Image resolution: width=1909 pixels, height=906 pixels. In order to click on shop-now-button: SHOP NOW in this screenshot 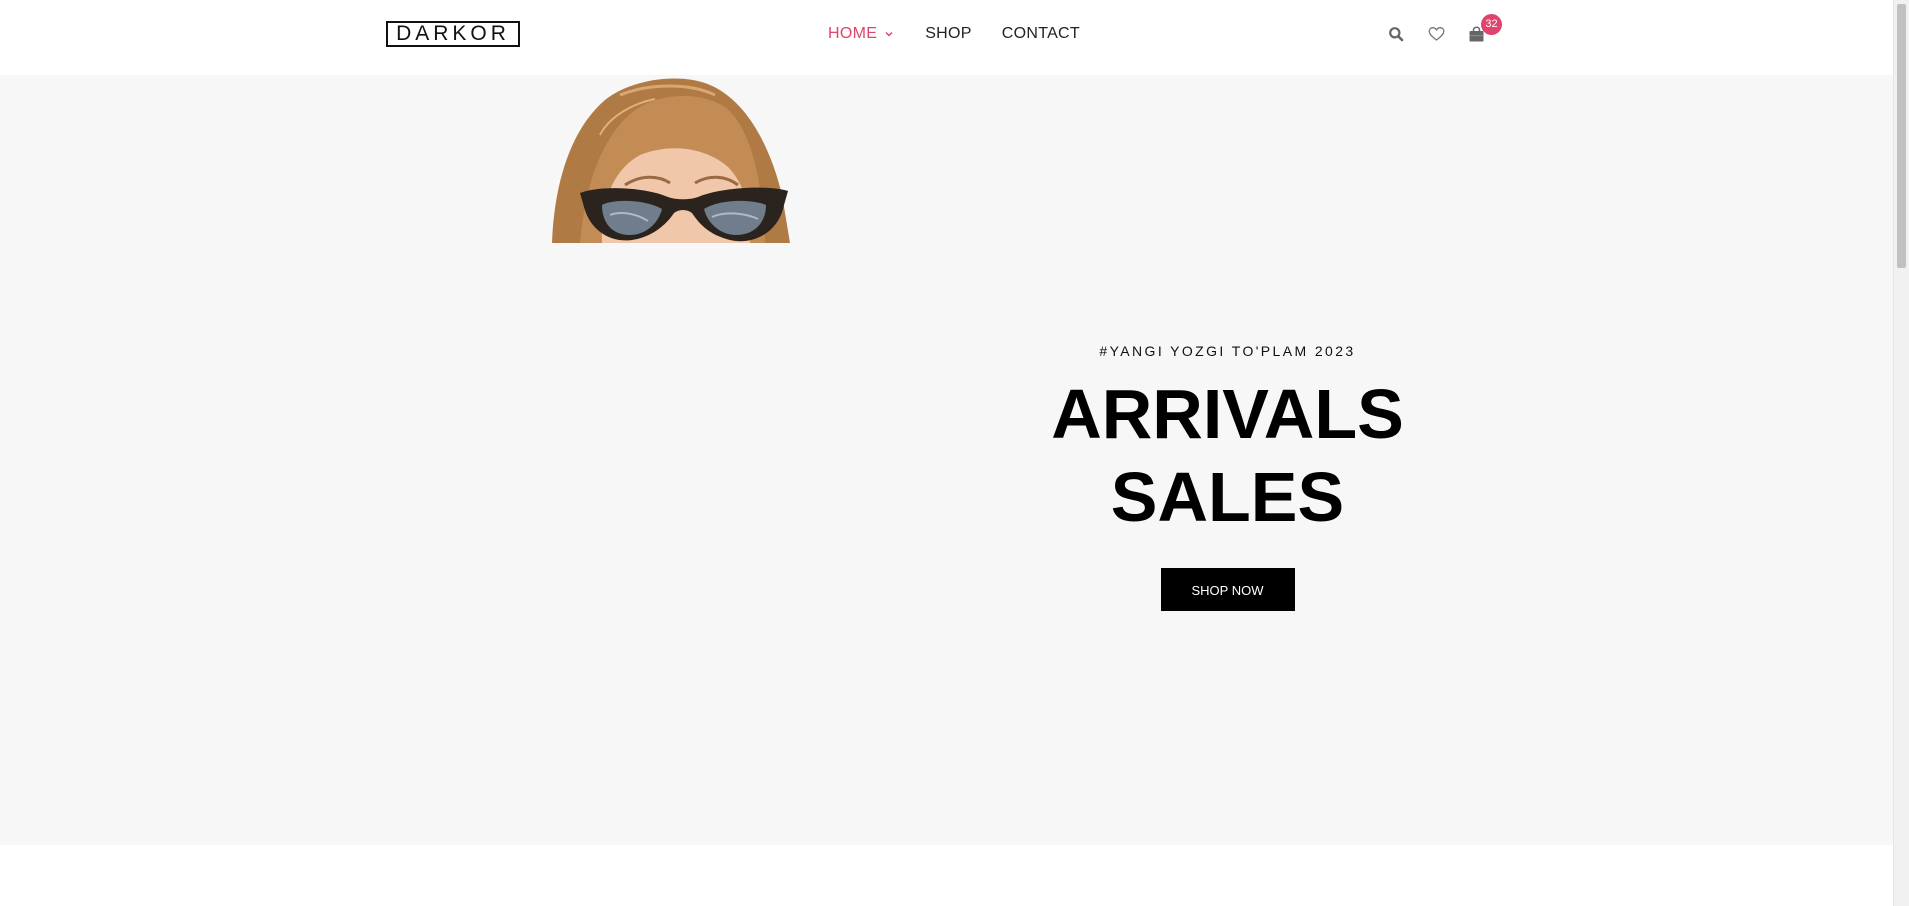, I will do `click(1227, 589)`.